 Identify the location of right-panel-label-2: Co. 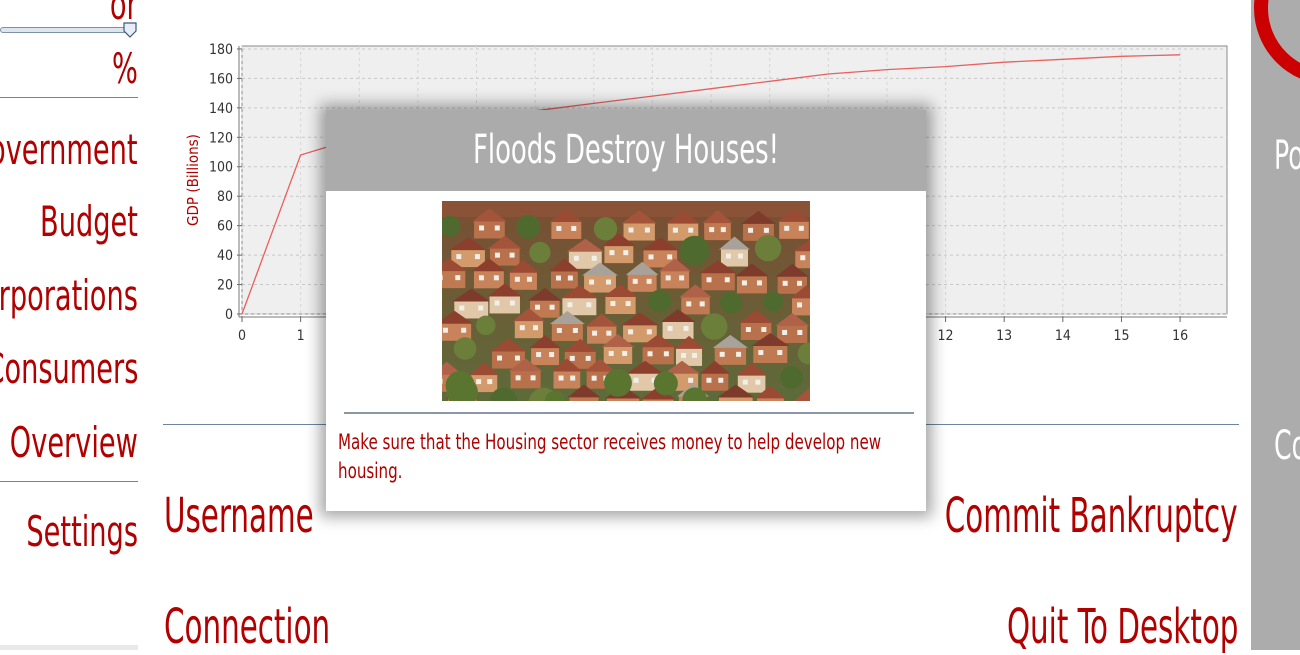
(1287, 446).